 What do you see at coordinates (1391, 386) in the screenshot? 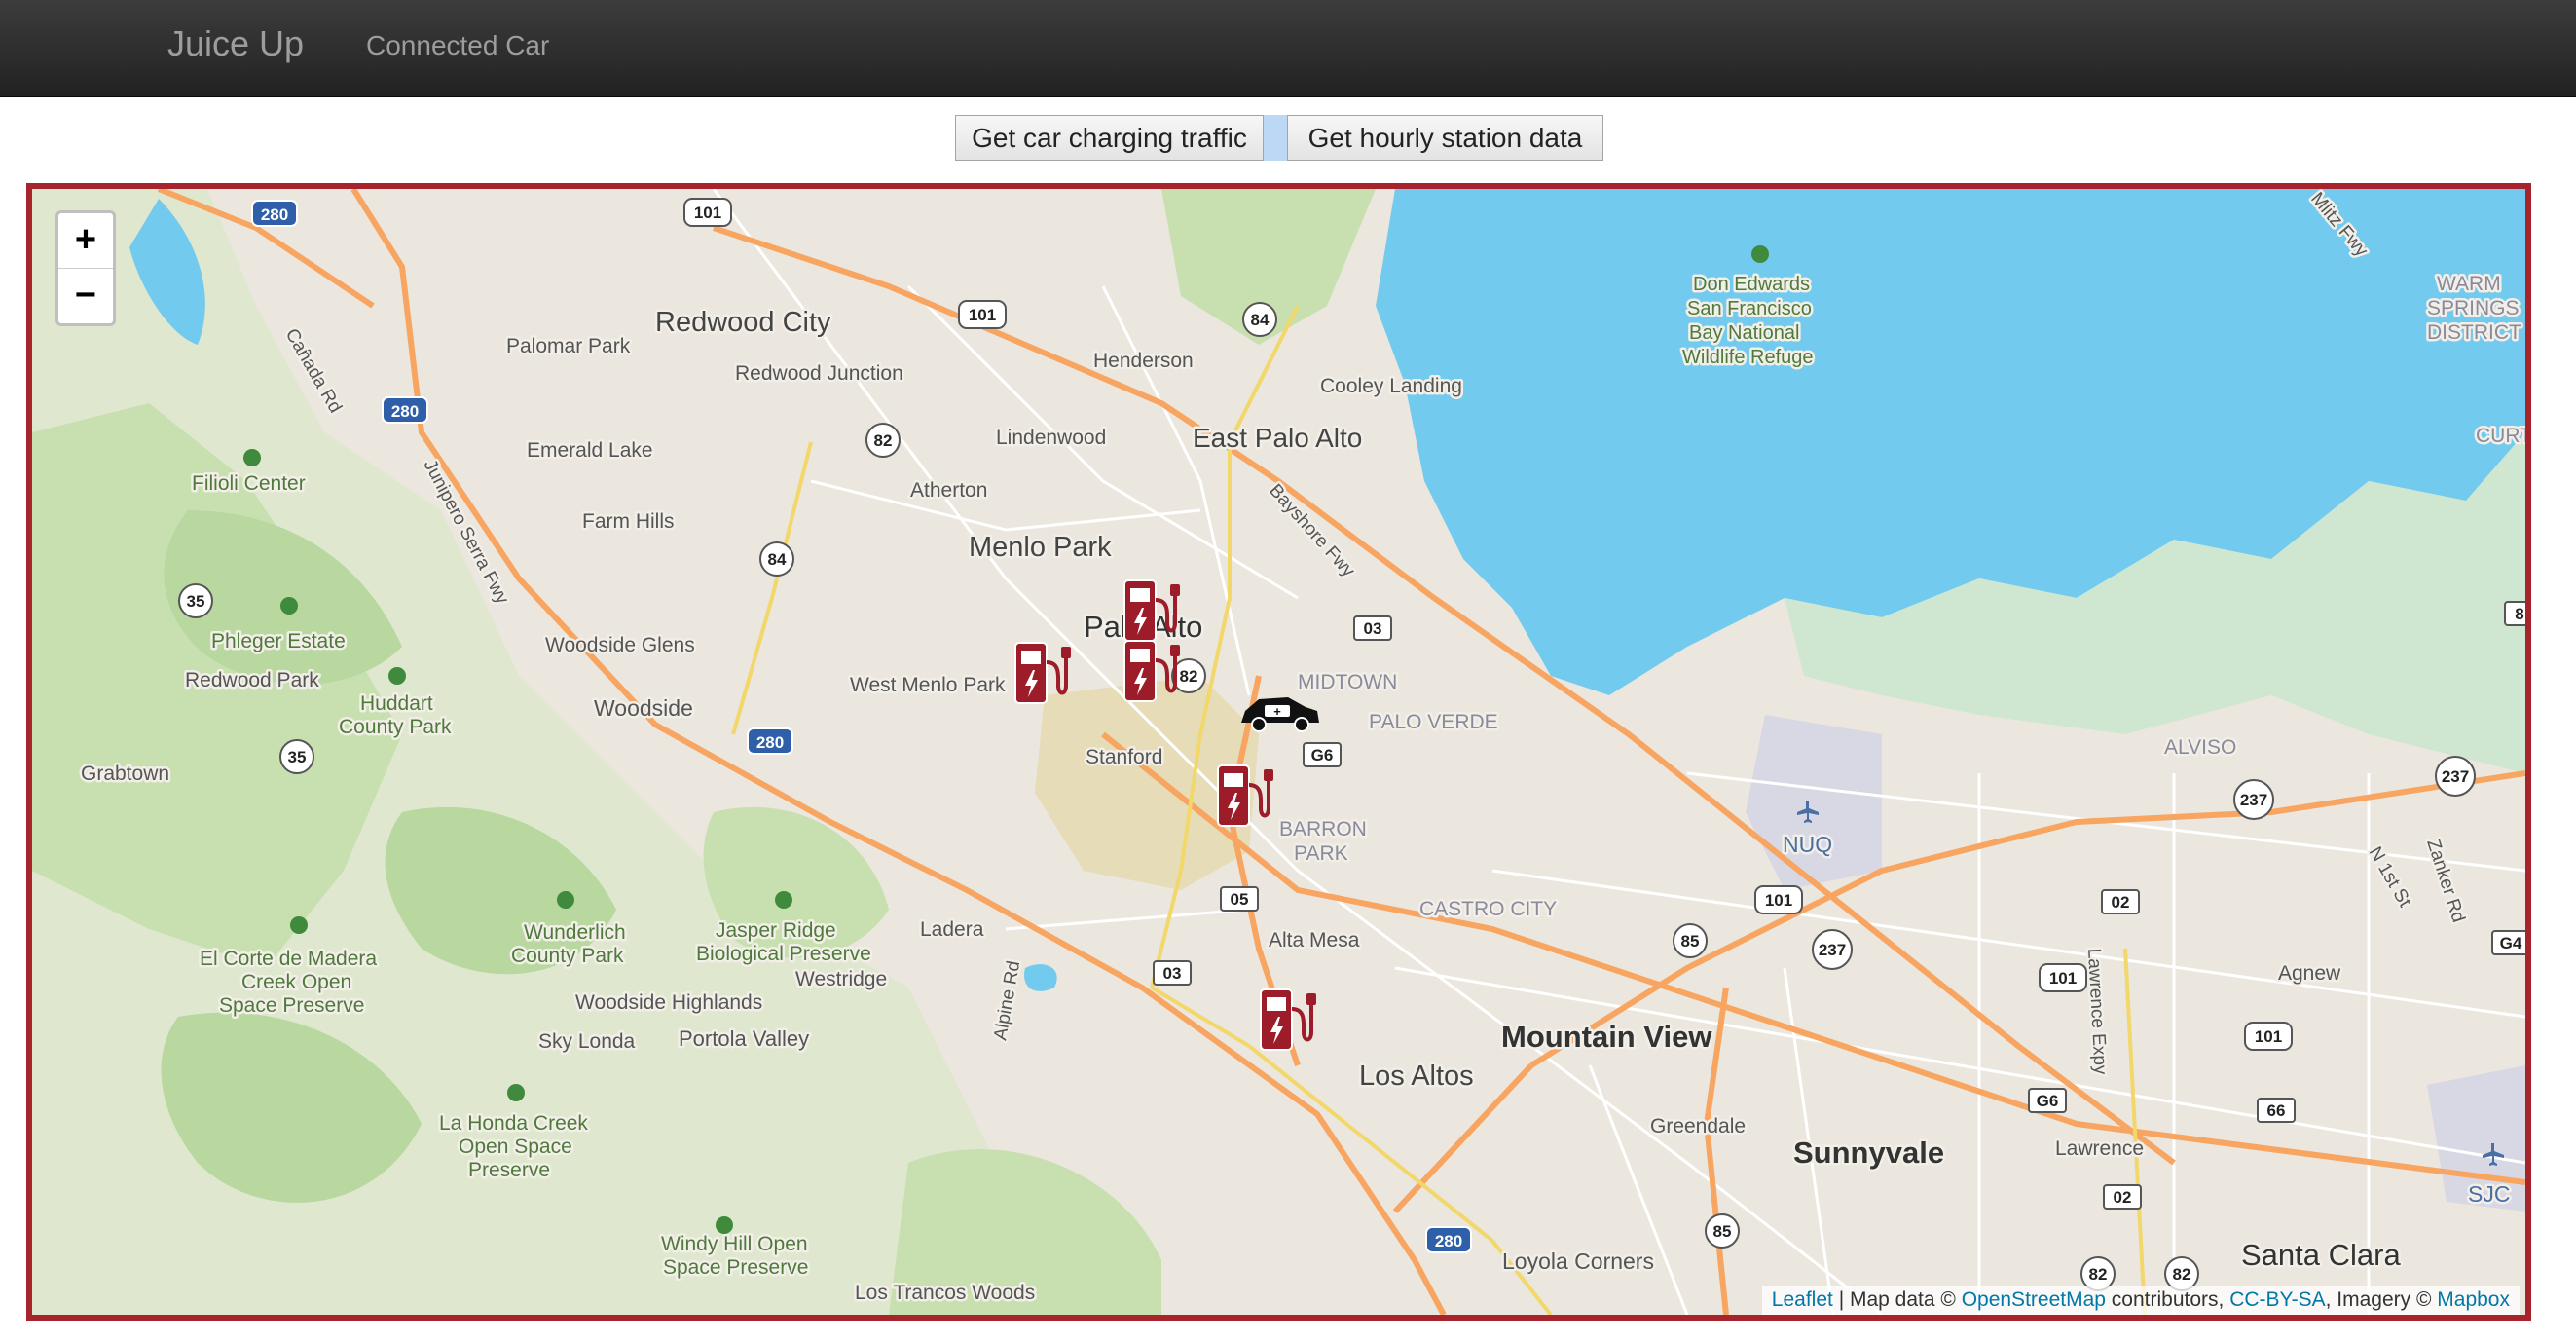
I see `label-cooley-landing: Cooley Landing` at bounding box center [1391, 386].